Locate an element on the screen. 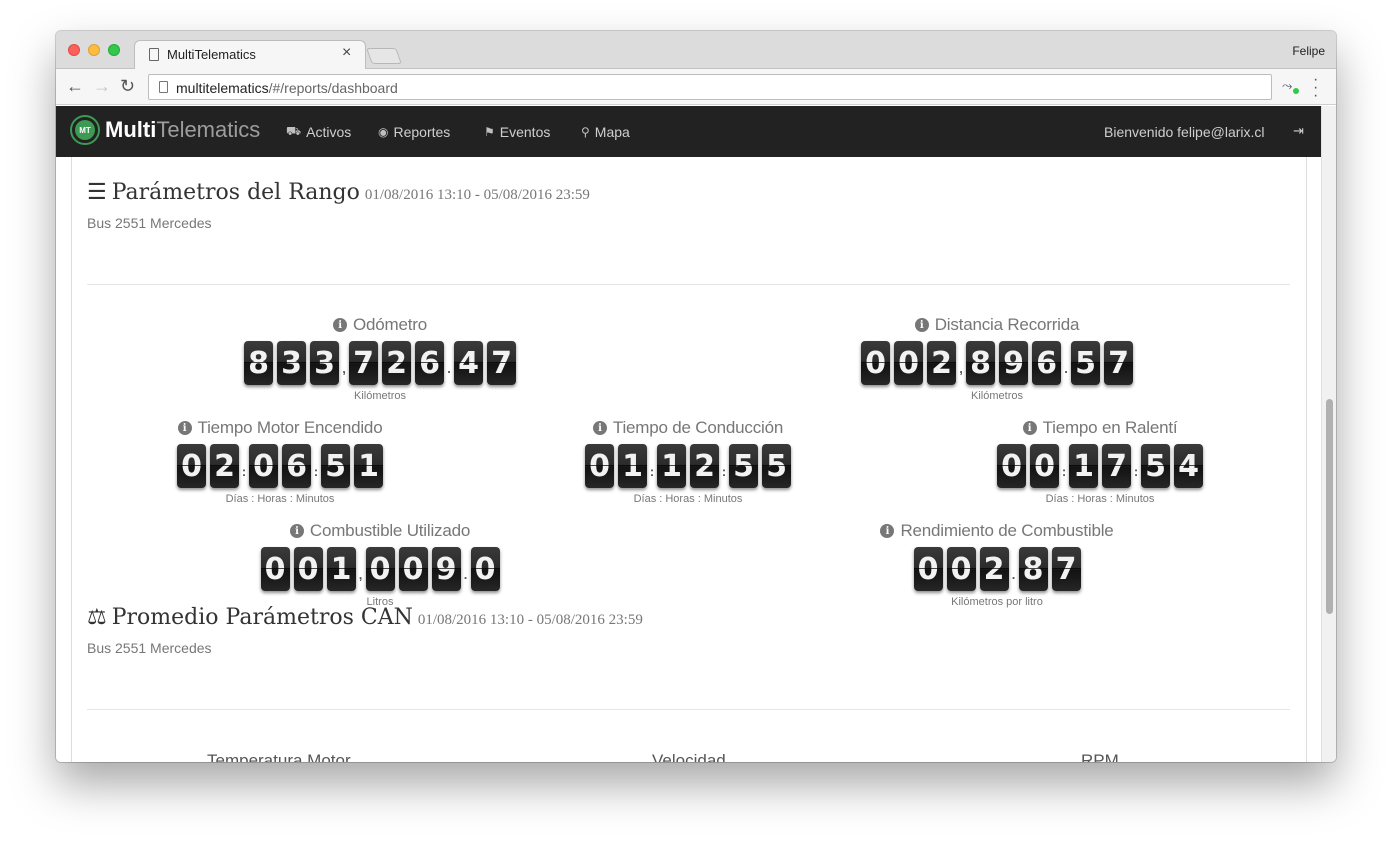 This screenshot has height=842, width=1392. counter-group: 51 is located at coordinates (352, 466).